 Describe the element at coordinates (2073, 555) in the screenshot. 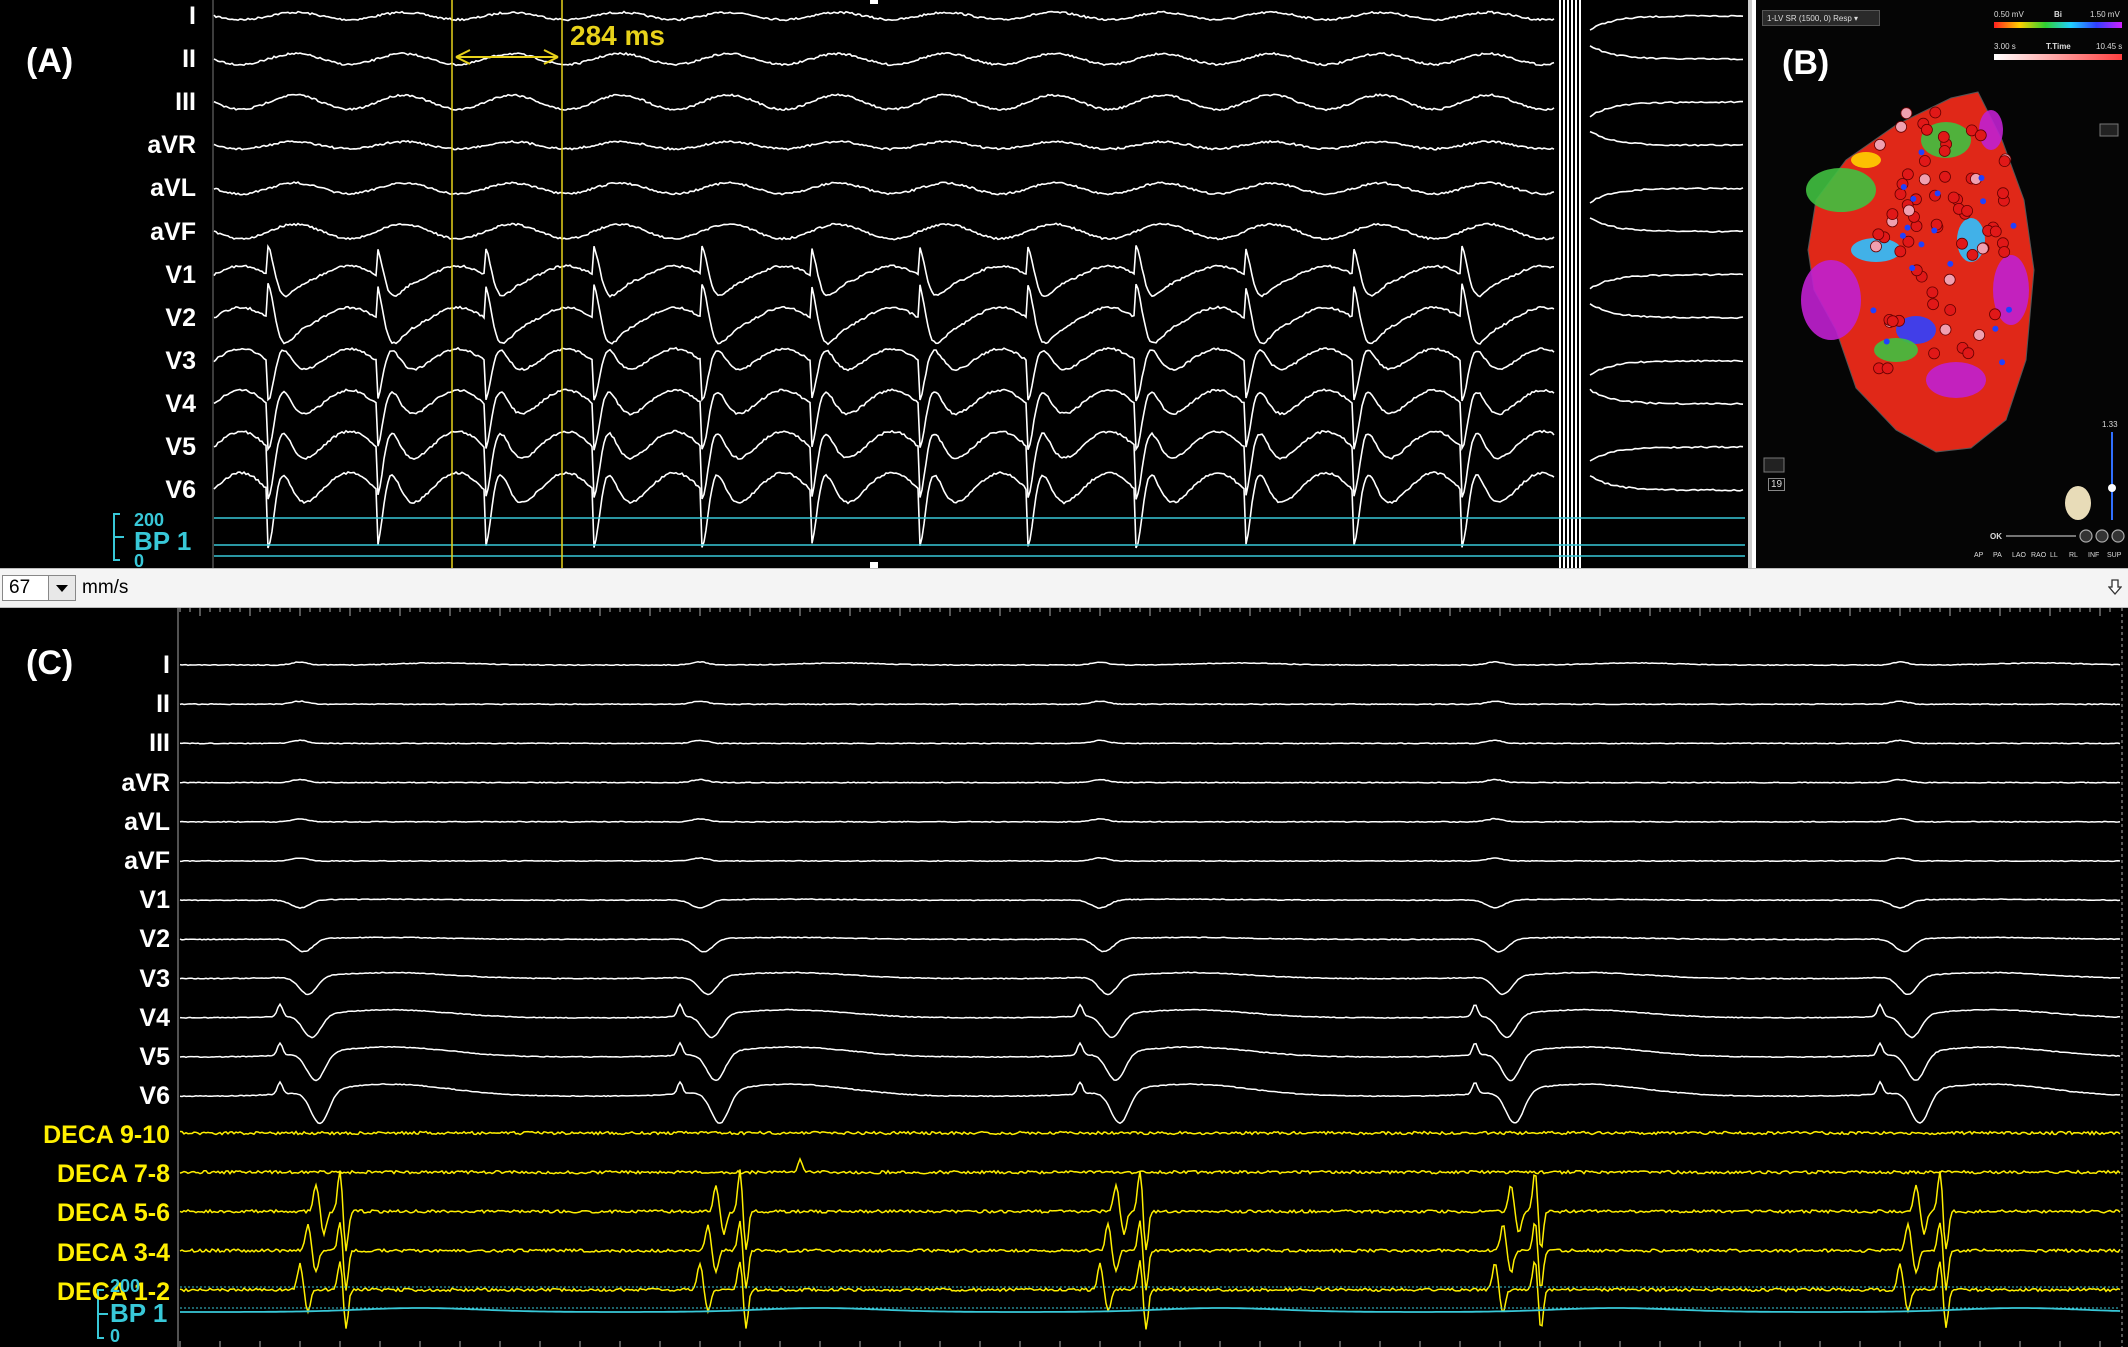

I see `view-button: RL` at that location.